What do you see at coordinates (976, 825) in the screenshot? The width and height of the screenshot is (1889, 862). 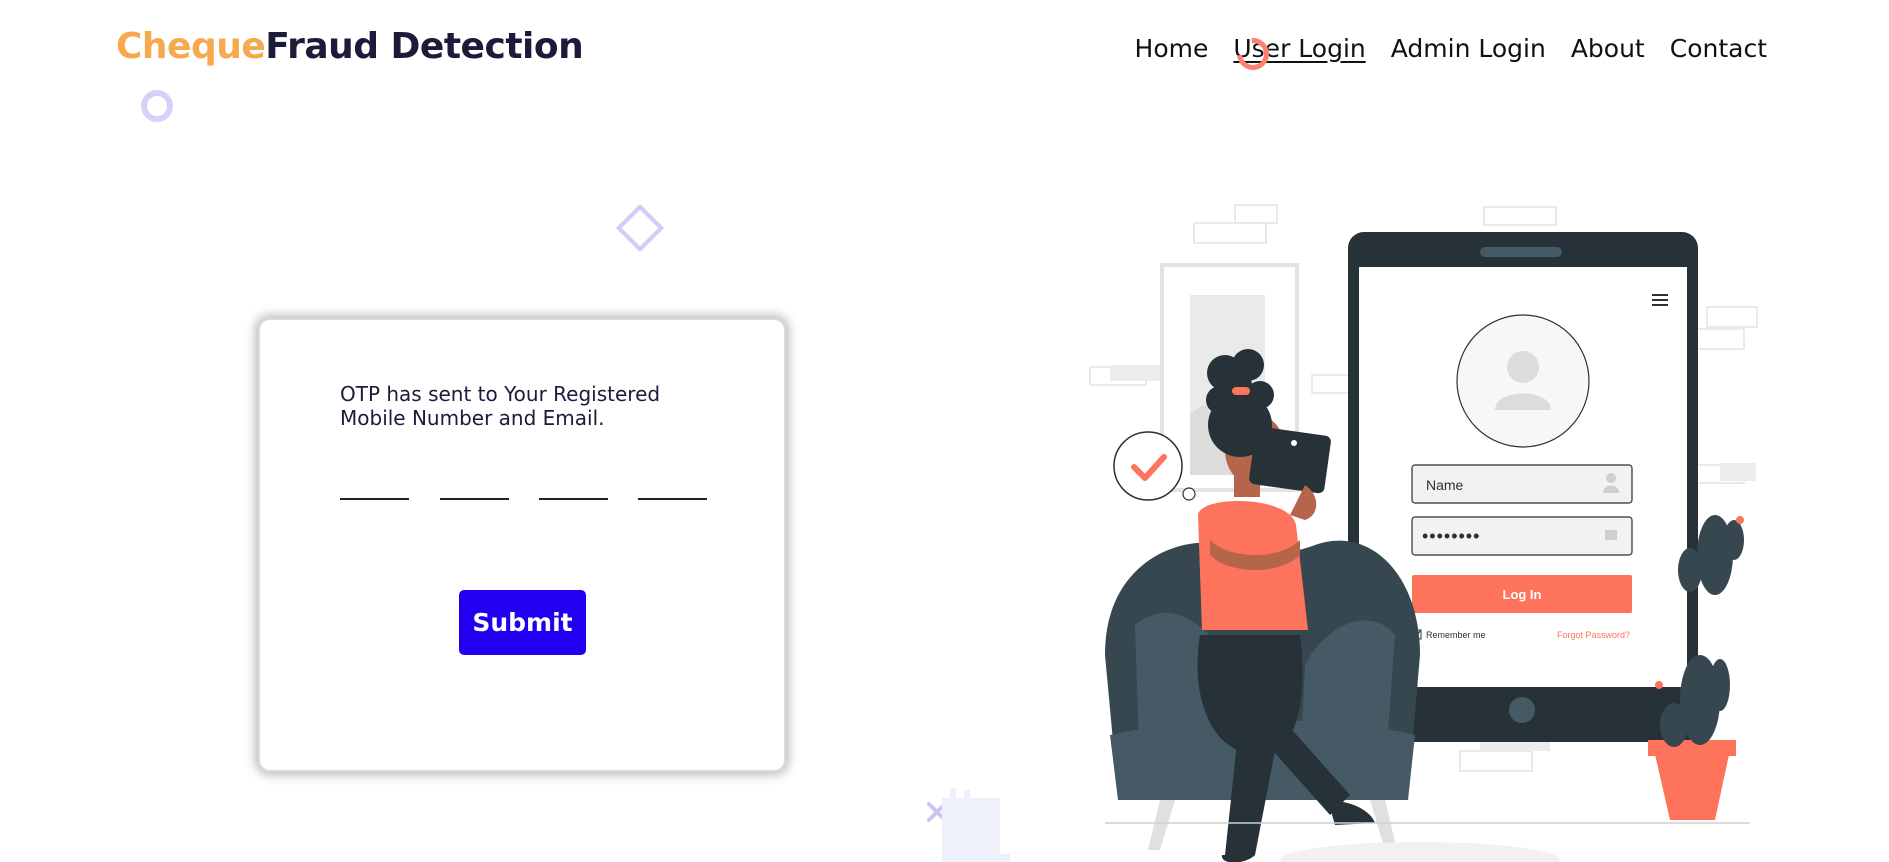 I see `decorative-building` at bounding box center [976, 825].